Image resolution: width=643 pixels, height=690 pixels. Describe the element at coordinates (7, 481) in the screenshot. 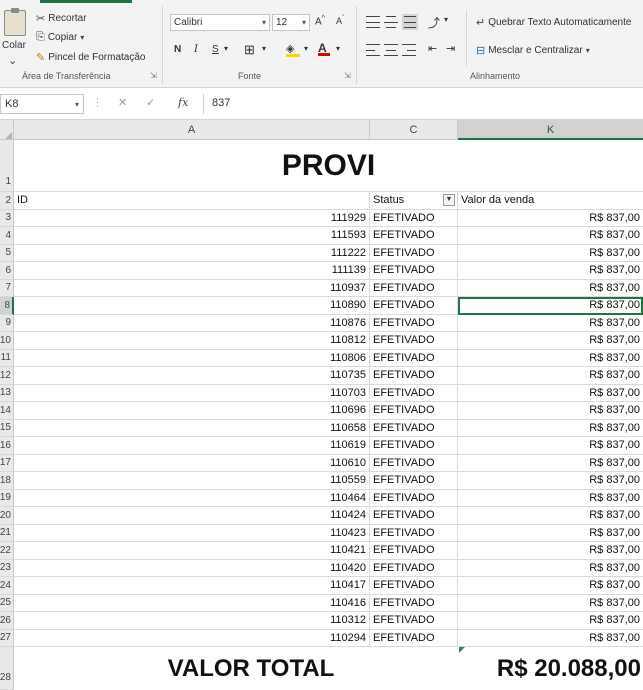

I see `row-header: 18` at that location.